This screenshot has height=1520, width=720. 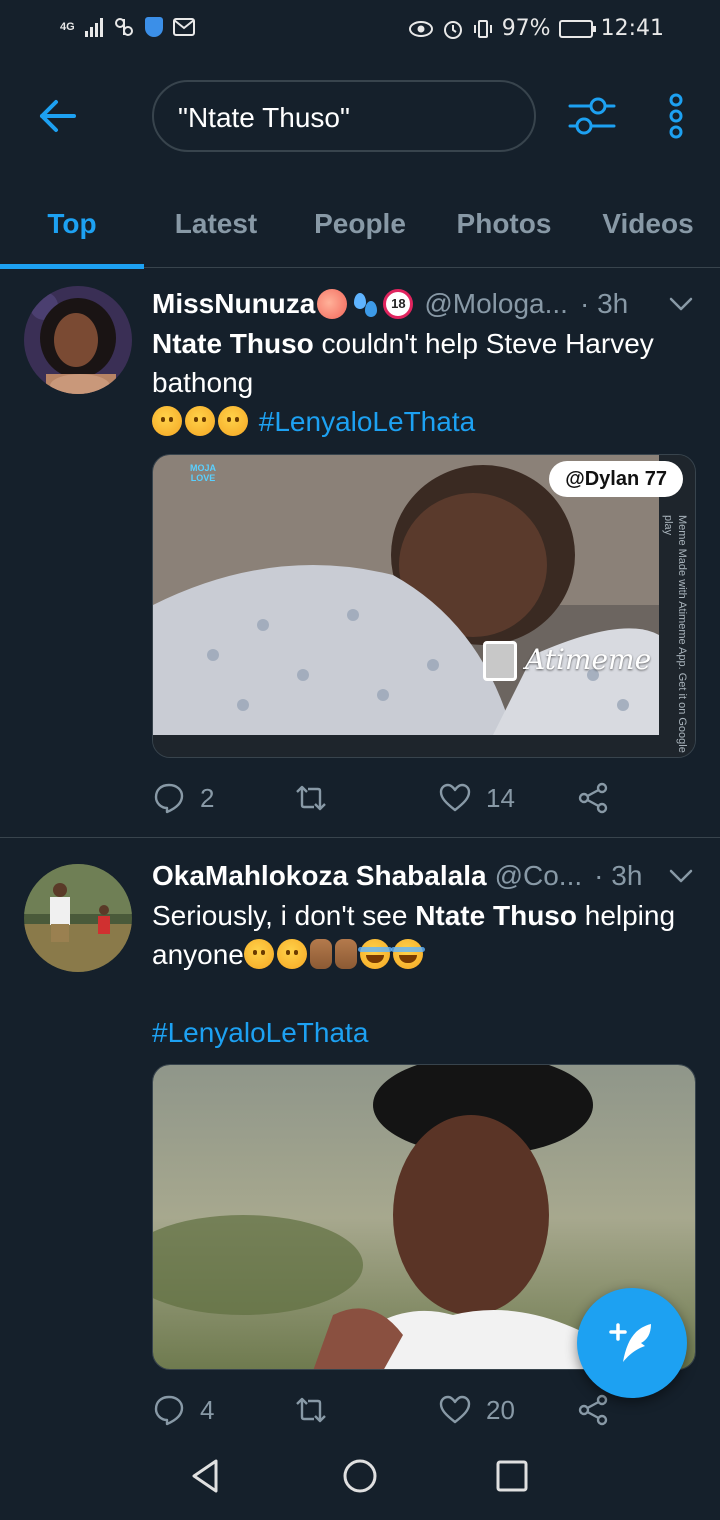 What do you see at coordinates (123, 27) in the screenshot?
I see `link-icon` at bounding box center [123, 27].